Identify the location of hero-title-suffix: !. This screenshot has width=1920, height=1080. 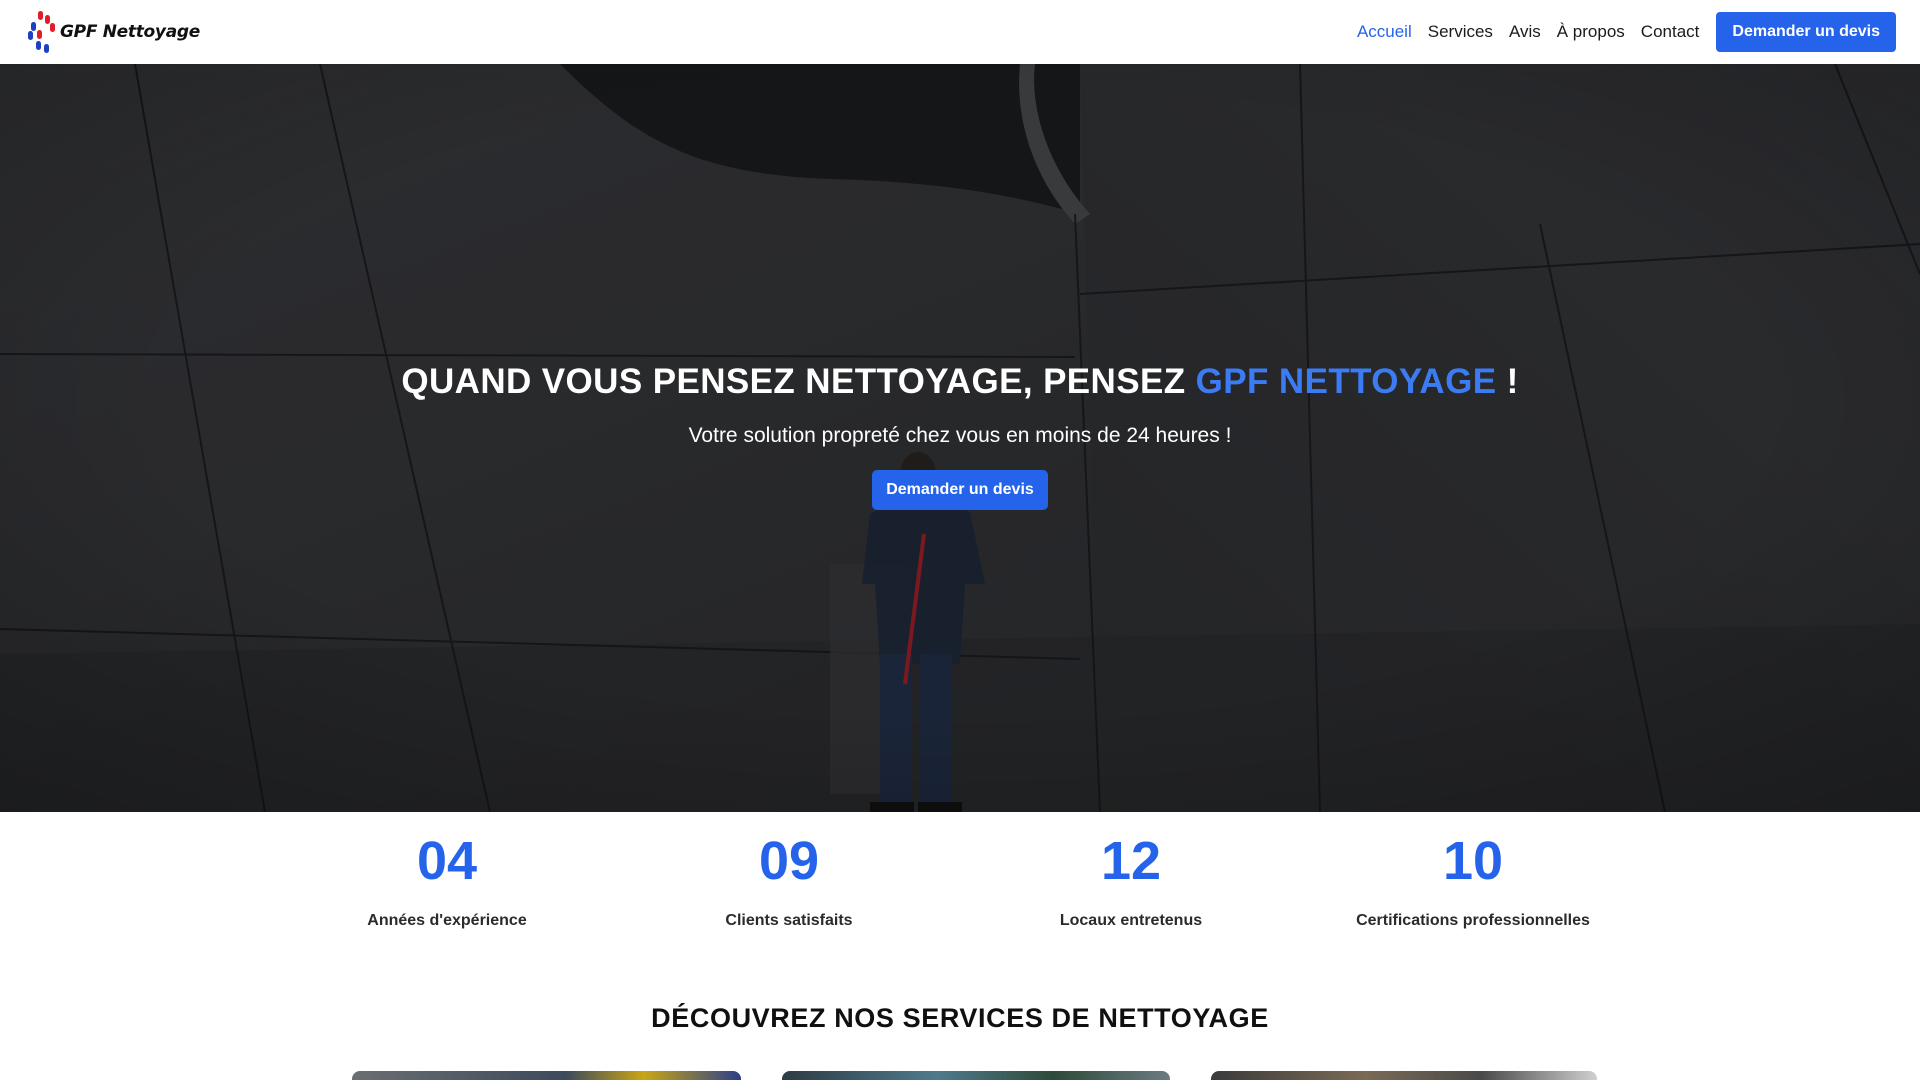
(1507, 381).